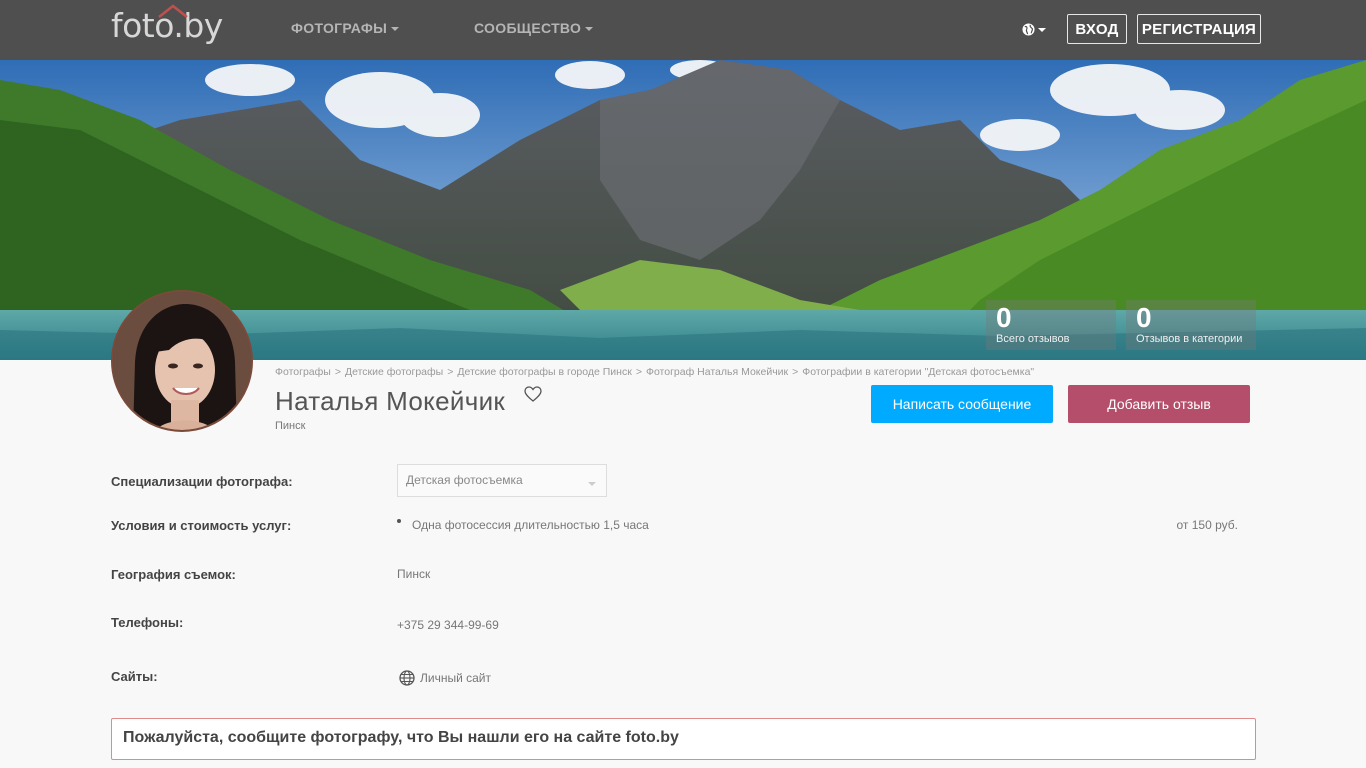  I want to click on login-button-label: ВХОД, so click(1097, 29).